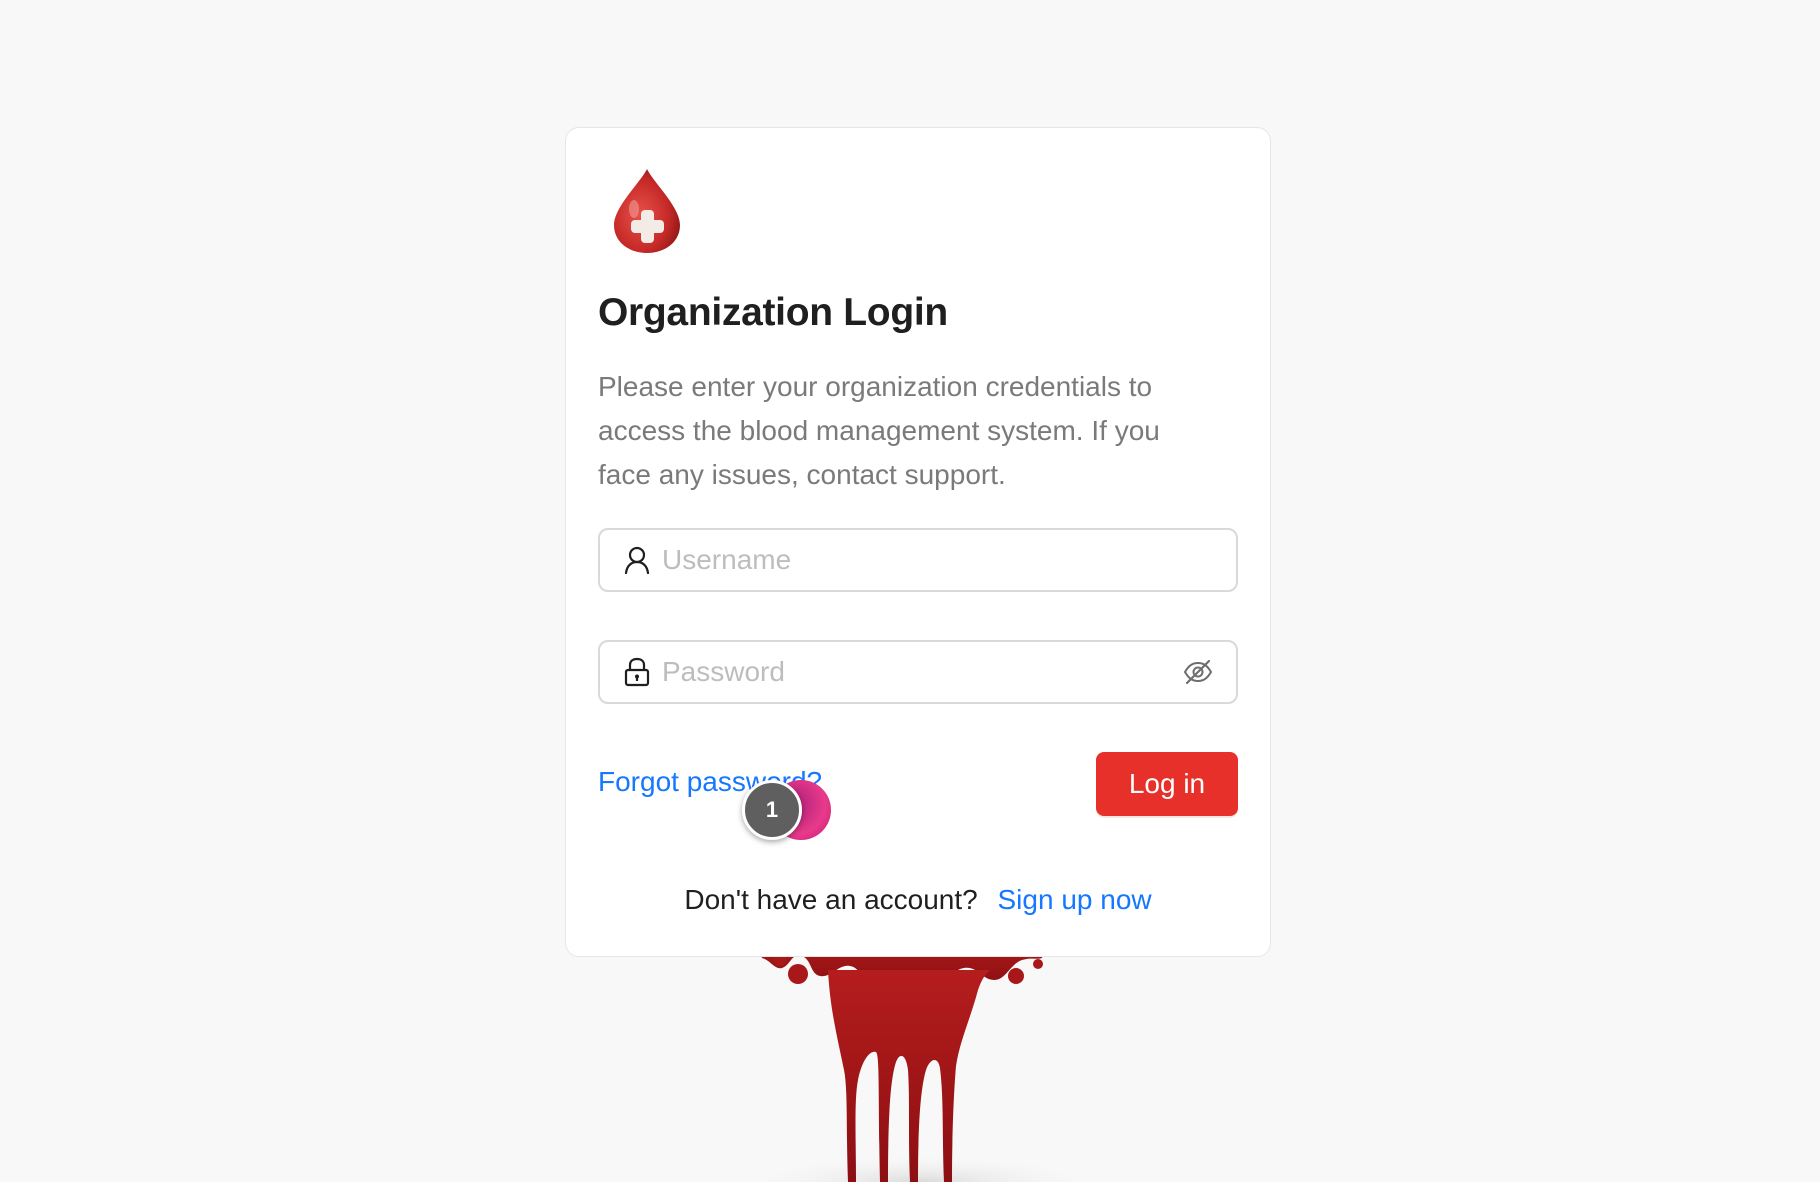 The width and height of the screenshot is (1820, 1182). Describe the element at coordinates (920, 1056) in the screenshot. I see `dripping-blood-illustration` at that location.